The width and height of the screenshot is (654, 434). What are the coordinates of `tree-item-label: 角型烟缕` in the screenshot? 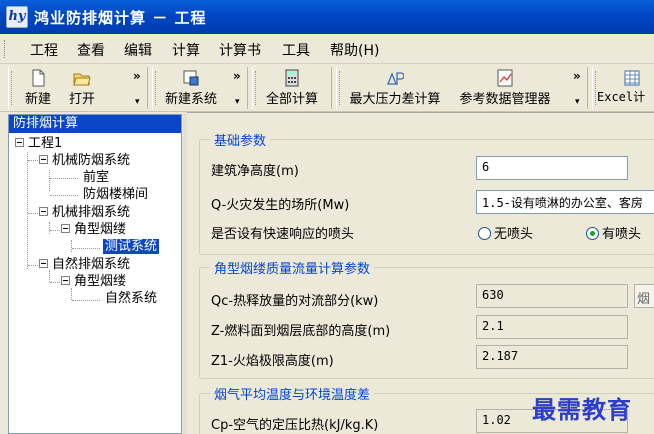 It's located at (100, 281).